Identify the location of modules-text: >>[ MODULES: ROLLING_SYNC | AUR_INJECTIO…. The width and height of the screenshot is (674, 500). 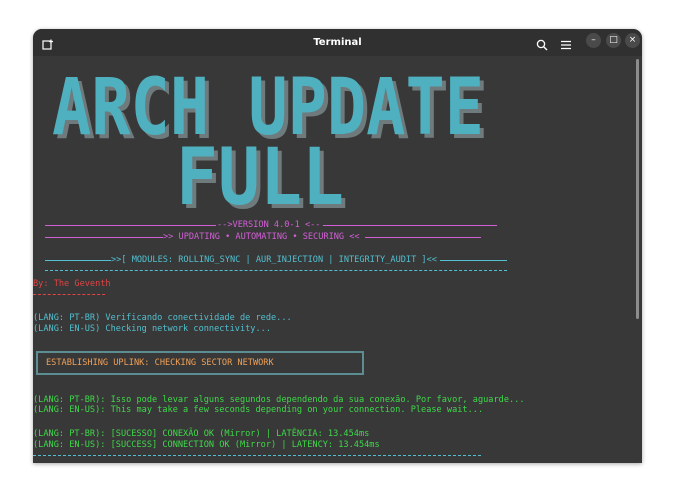
(274, 260).